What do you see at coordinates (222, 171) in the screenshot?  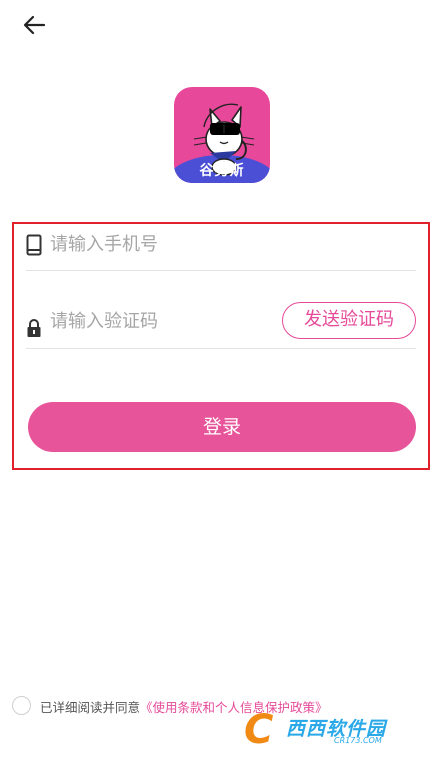 I see `logo-text: 谷男斯` at bounding box center [222, 171].